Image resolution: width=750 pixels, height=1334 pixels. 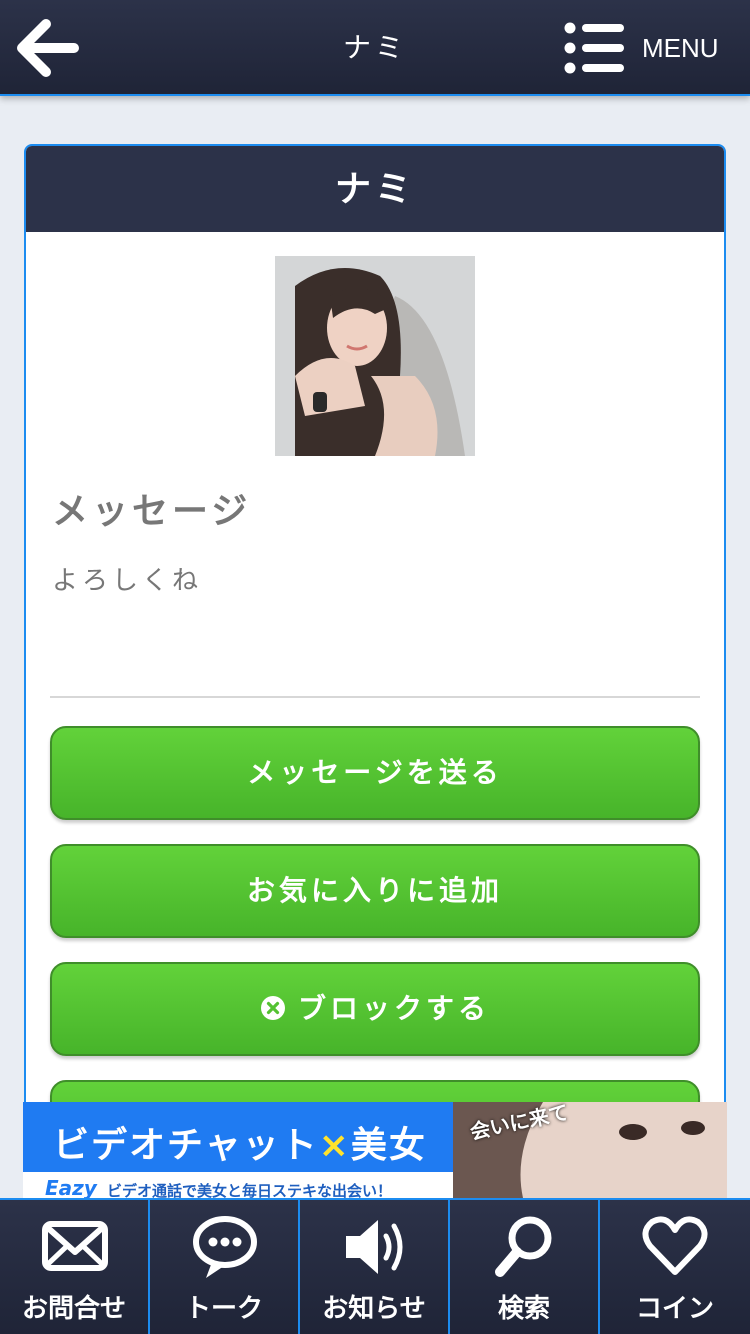 I want to click on add-favorite-button: お気に入りに追加, so click(x=375, y=891).